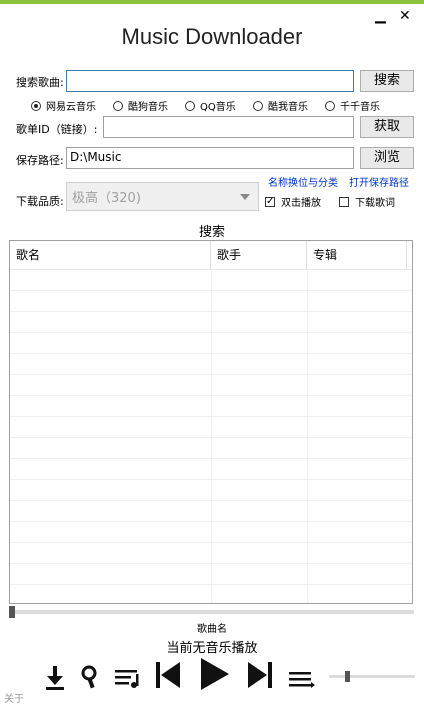 This screenshot has width=424, height=705. I want to click on volume-handle, so click(348, 676).